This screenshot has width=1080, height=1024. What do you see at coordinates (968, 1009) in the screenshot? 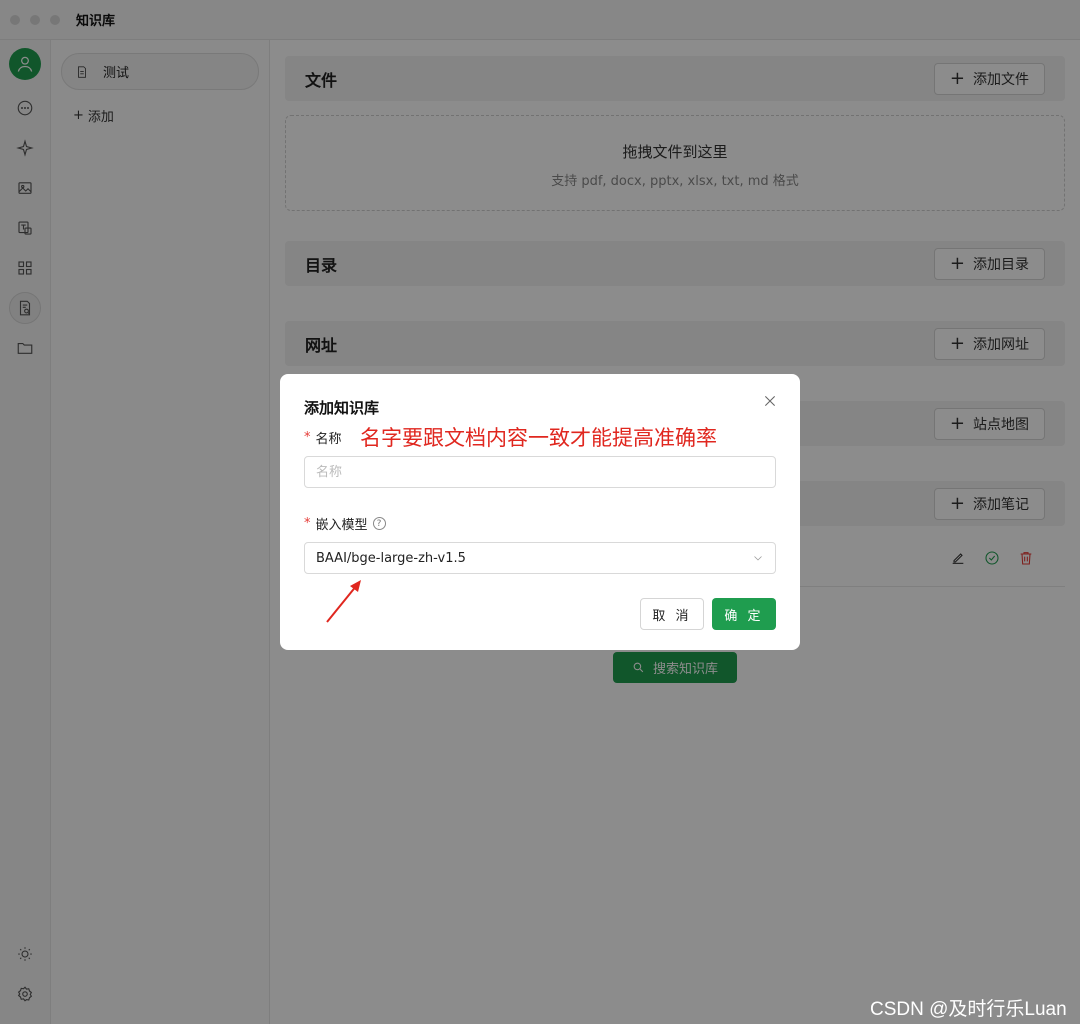
I see `watermark: CSDN @及时行乐Luan` at bounding box center [968, 1009].